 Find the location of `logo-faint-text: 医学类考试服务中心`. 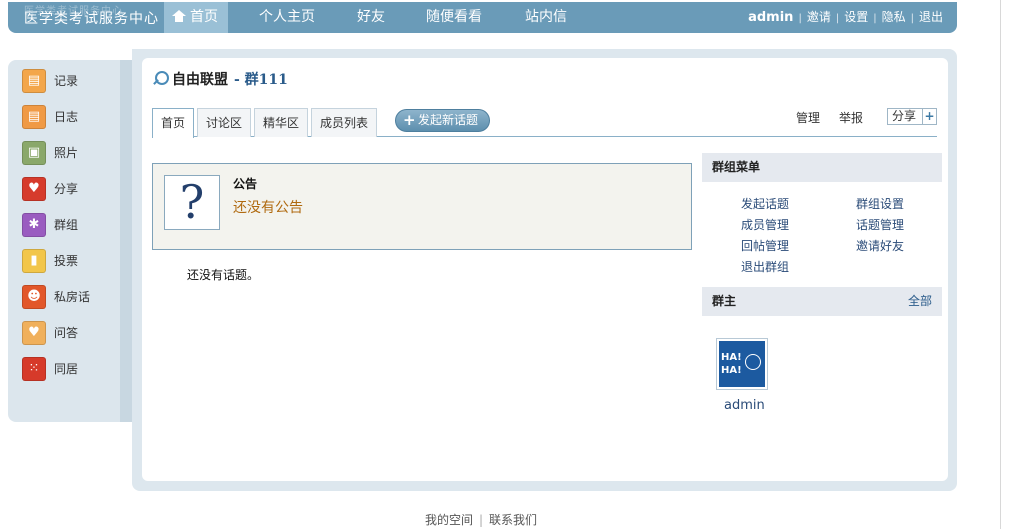

logo-faint-text: 医学类考试服务中心 is located at coordinates (73, 11).